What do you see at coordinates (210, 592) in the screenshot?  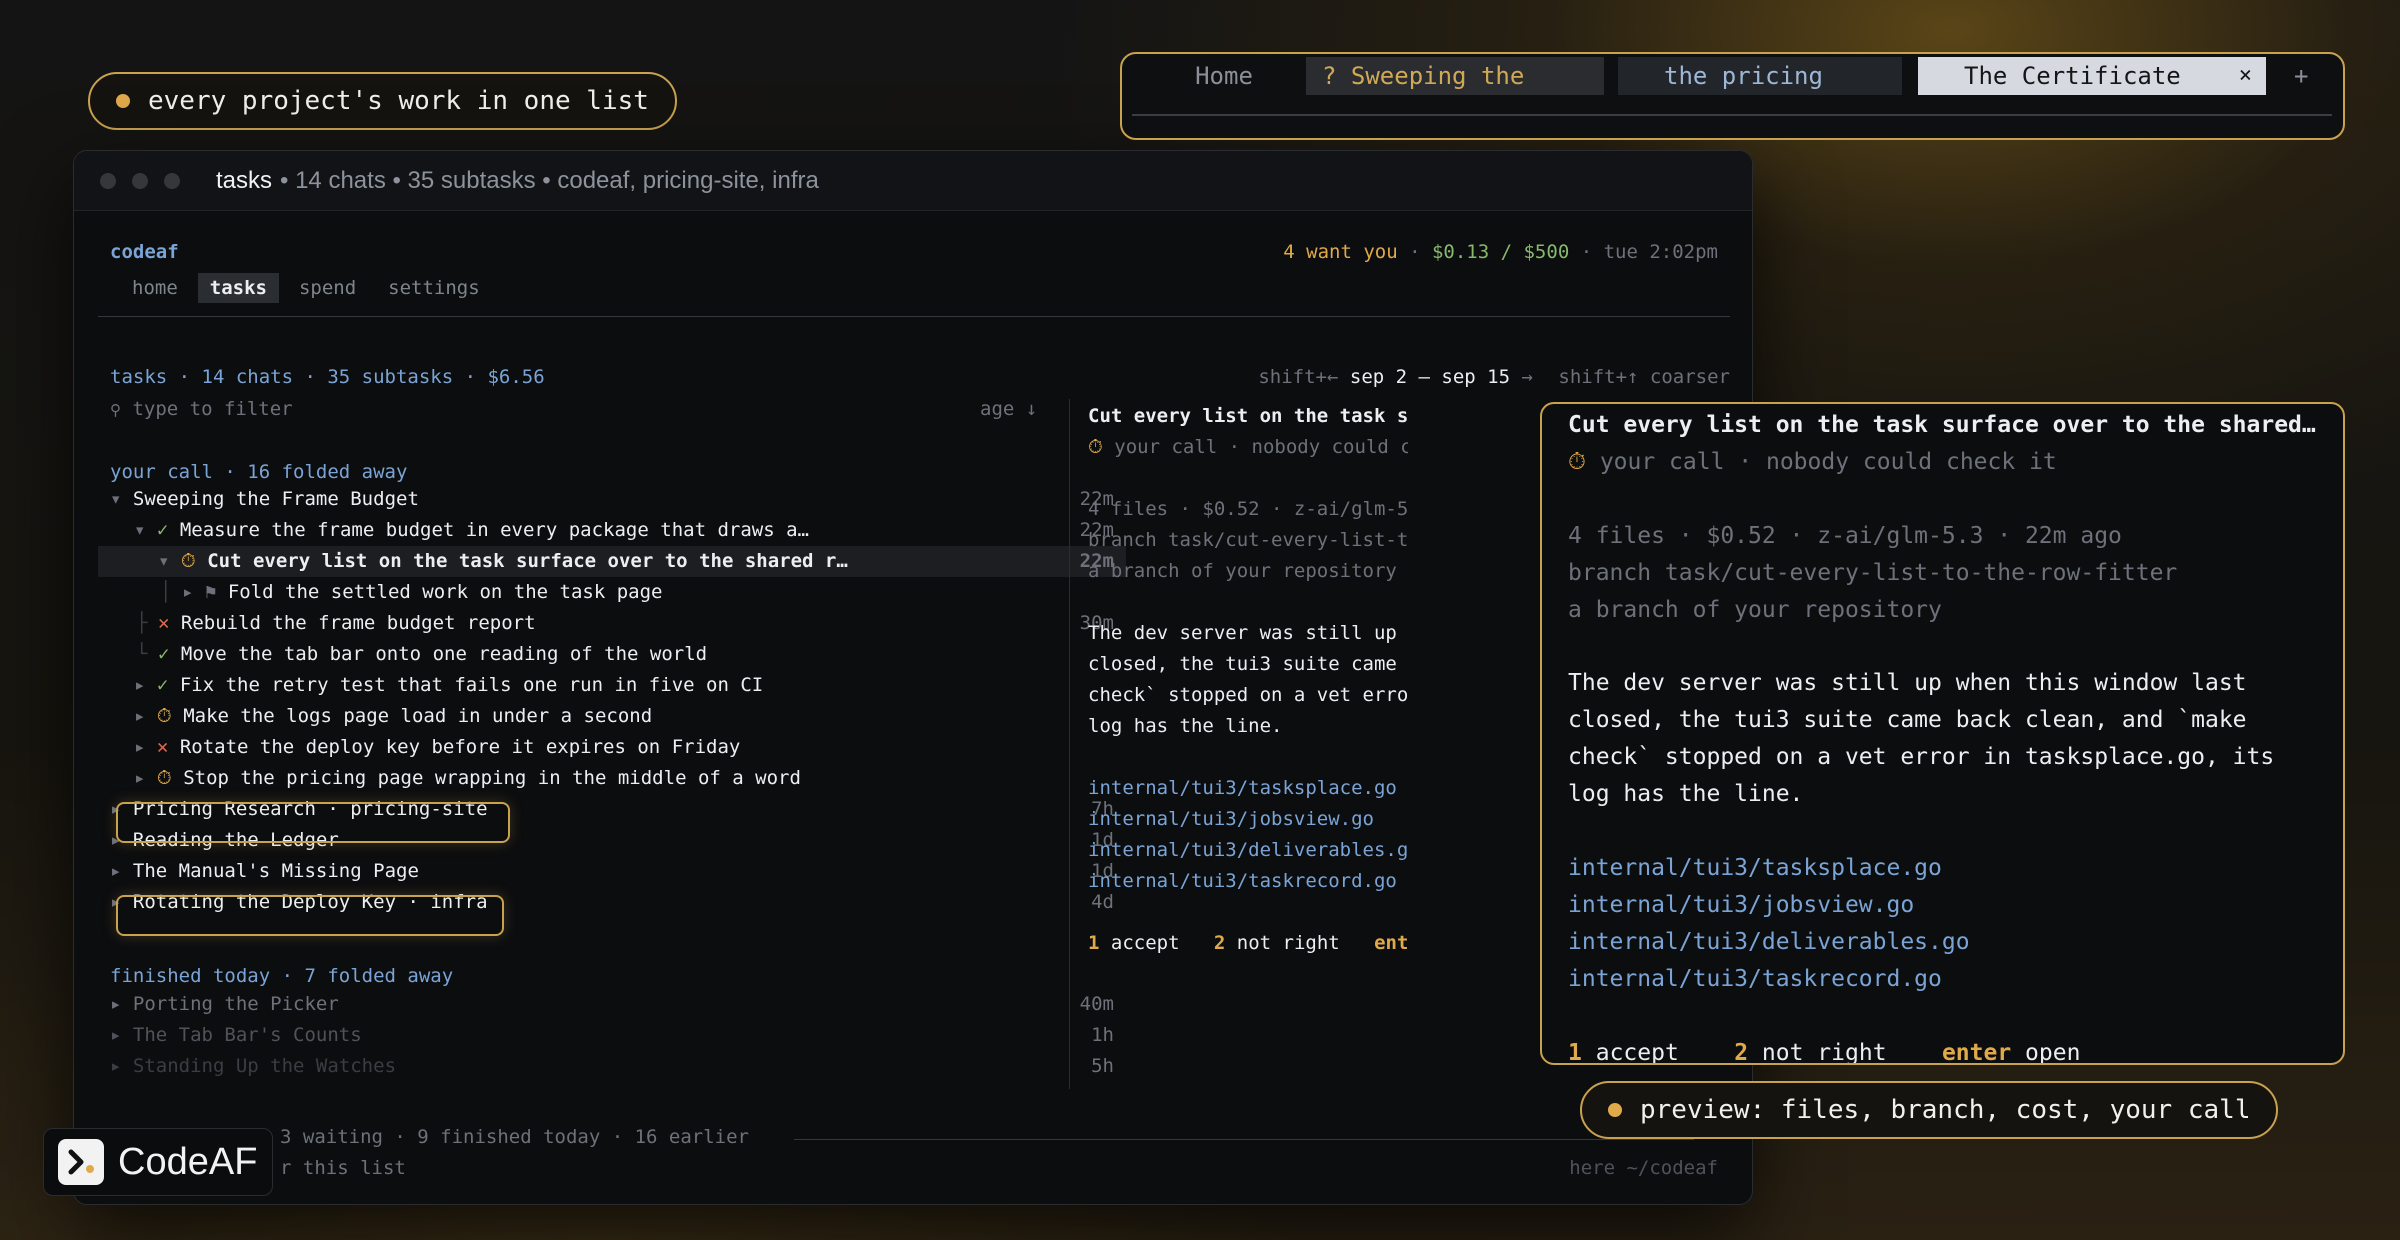 I see `flag-icon: ⚑` at bounding box center [210, 592].